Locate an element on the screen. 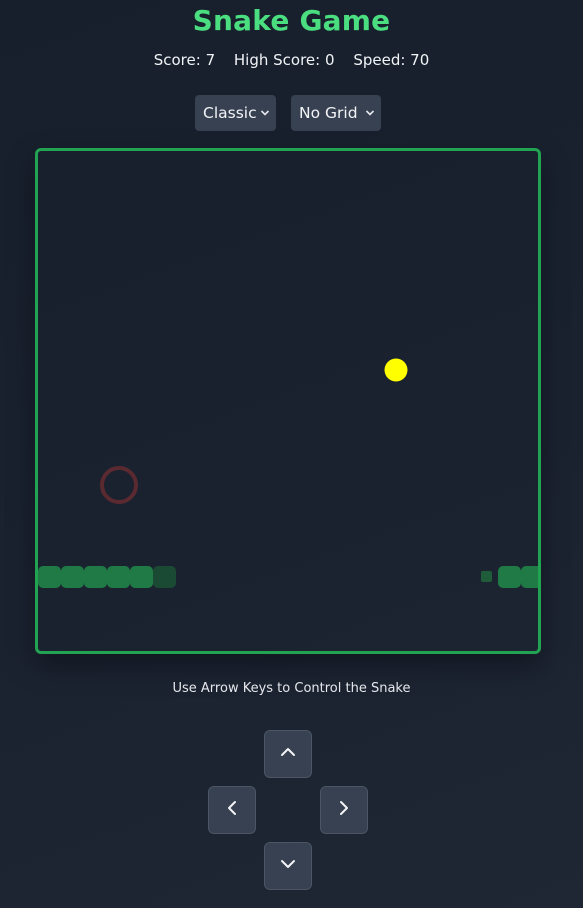  mode-select: Classic is located at coordinates (235, 113).